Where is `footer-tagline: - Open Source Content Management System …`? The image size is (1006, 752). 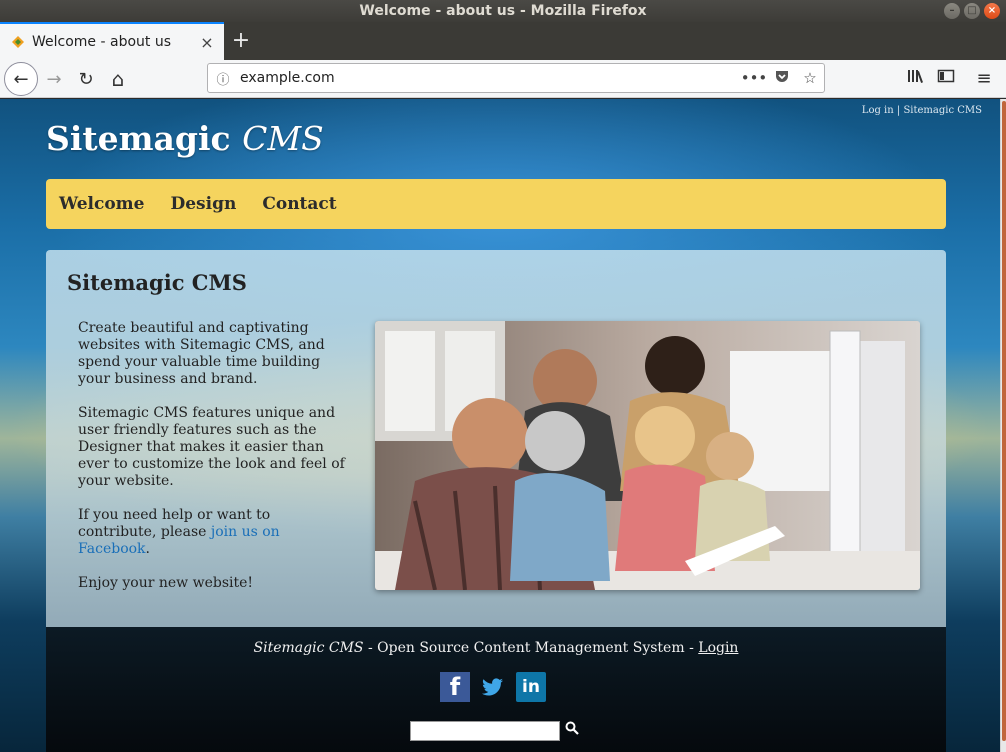
footer-tagline: - Open Source Content Management System … is located at coordinates (531, 648).